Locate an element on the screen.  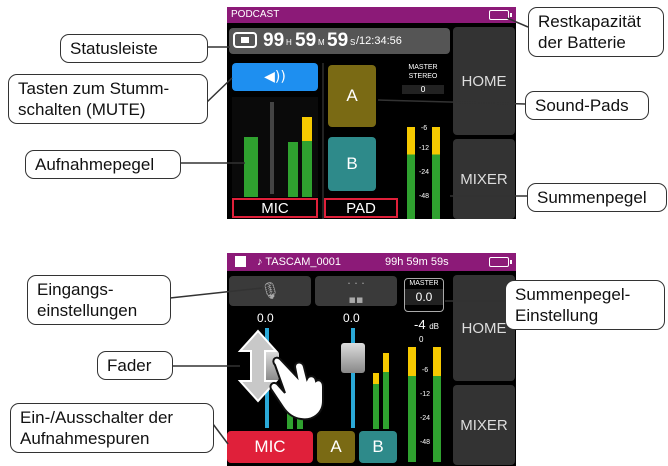
callout-fader: Fader is located at coordinates (135, 365).